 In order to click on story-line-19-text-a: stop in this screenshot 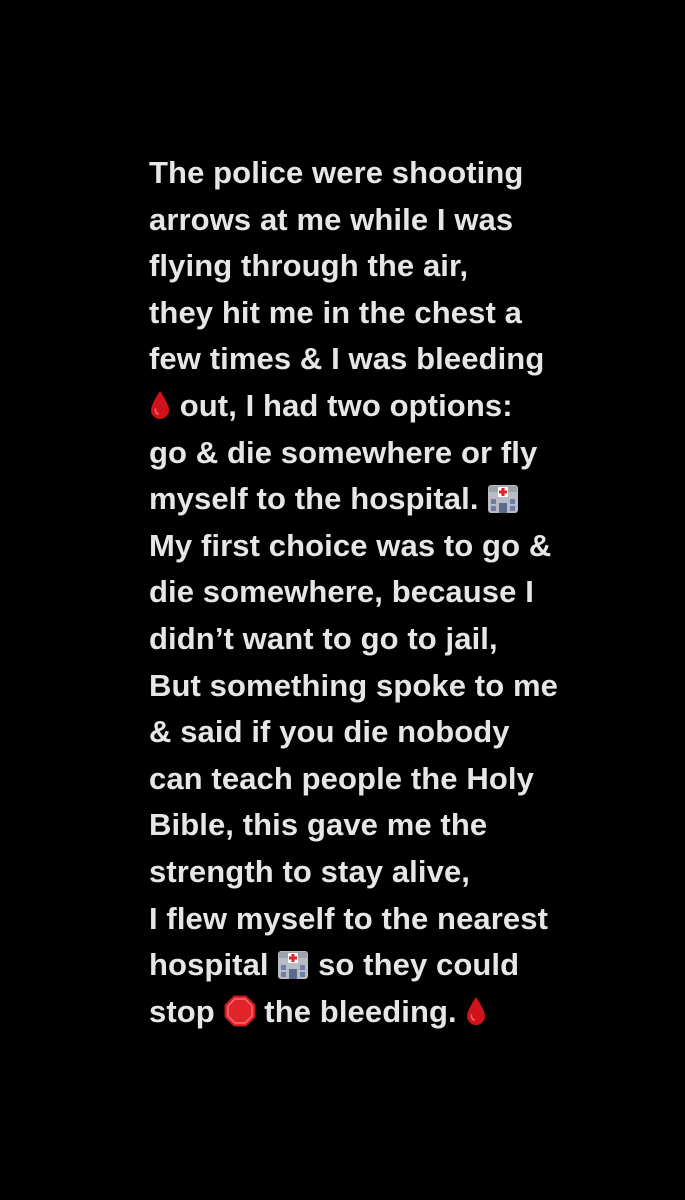, I will do `click(186, 1011)`.